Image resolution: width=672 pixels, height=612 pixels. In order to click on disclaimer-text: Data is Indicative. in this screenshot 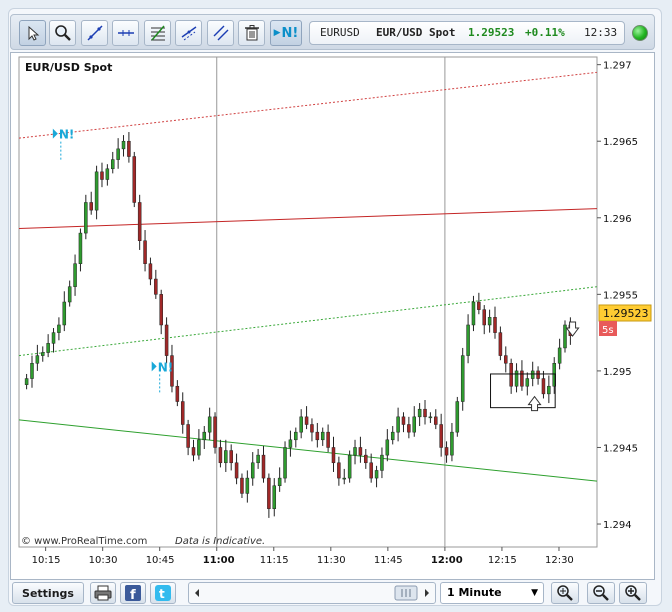, I will do `click(220, 541)`.